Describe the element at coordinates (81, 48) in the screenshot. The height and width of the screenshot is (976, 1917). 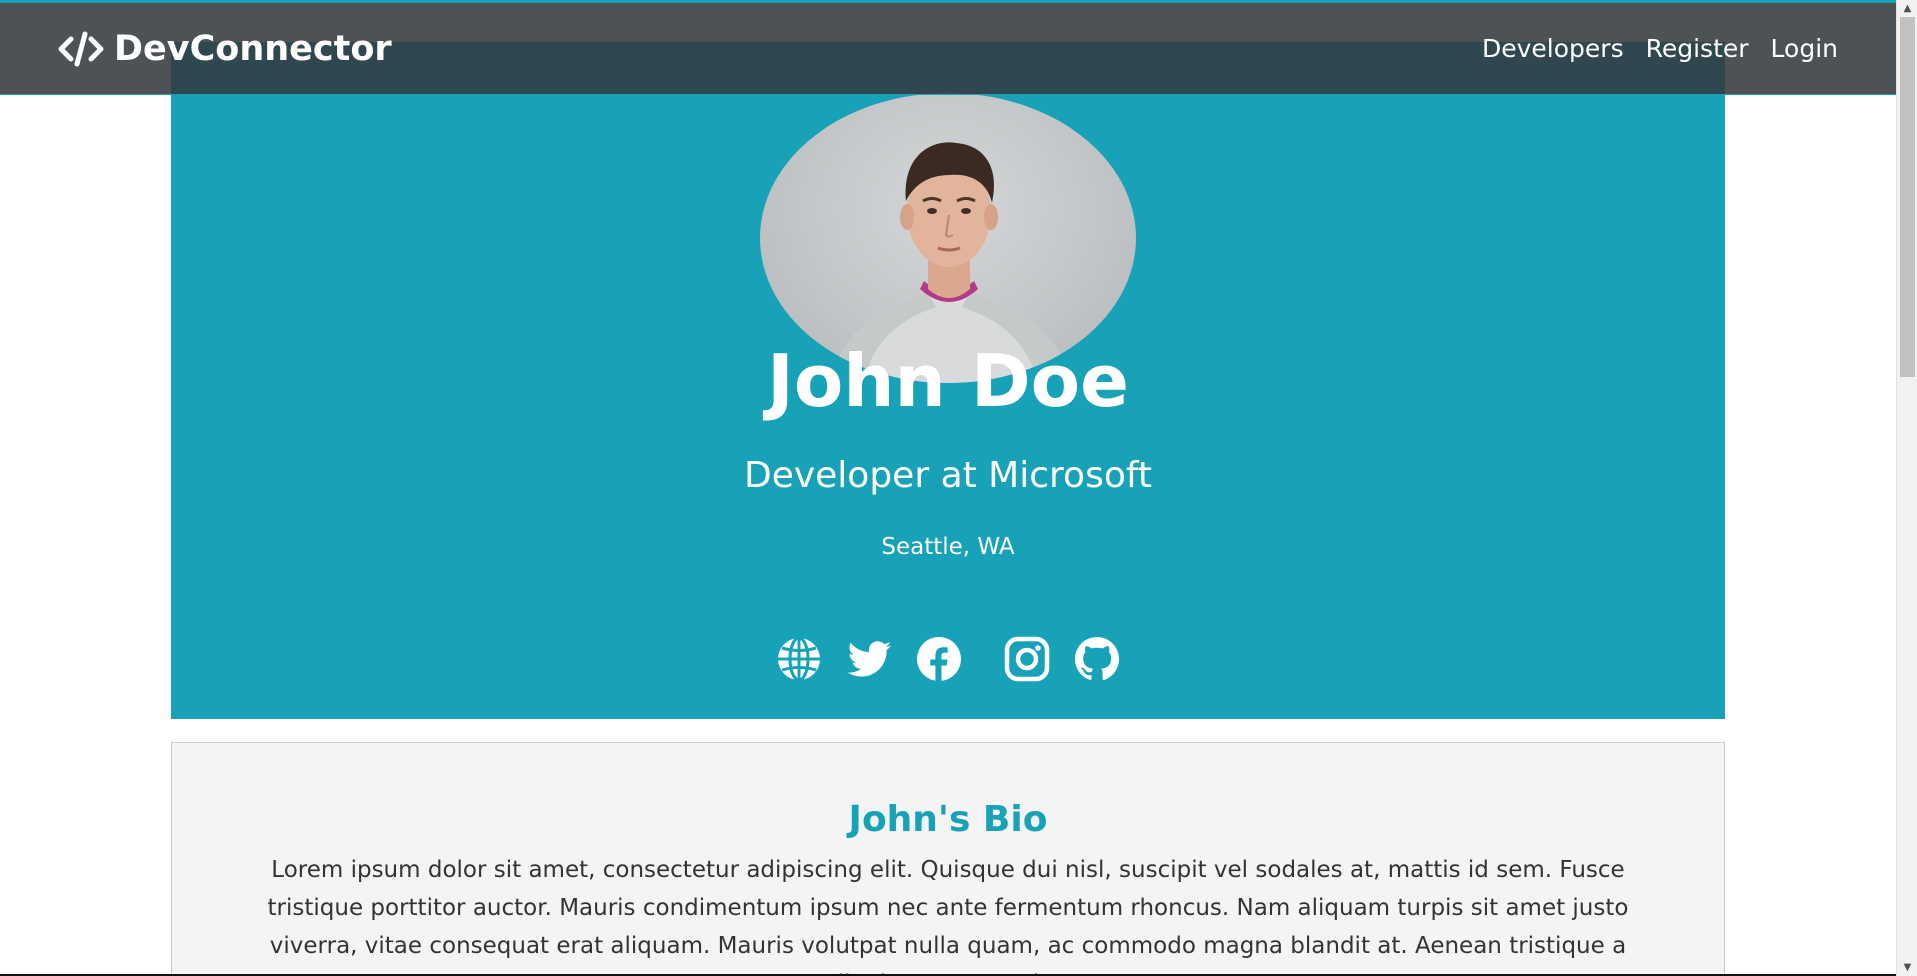
I see `code-icon` at that location.